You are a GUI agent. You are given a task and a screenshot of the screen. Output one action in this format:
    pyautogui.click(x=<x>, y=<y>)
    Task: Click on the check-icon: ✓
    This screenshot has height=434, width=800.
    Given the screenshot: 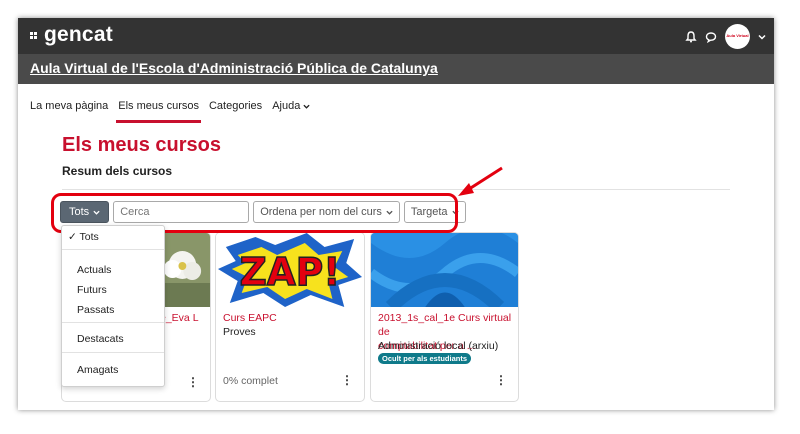 What is the action you would take?
    pyautogui.click(x=72, y=237)
    